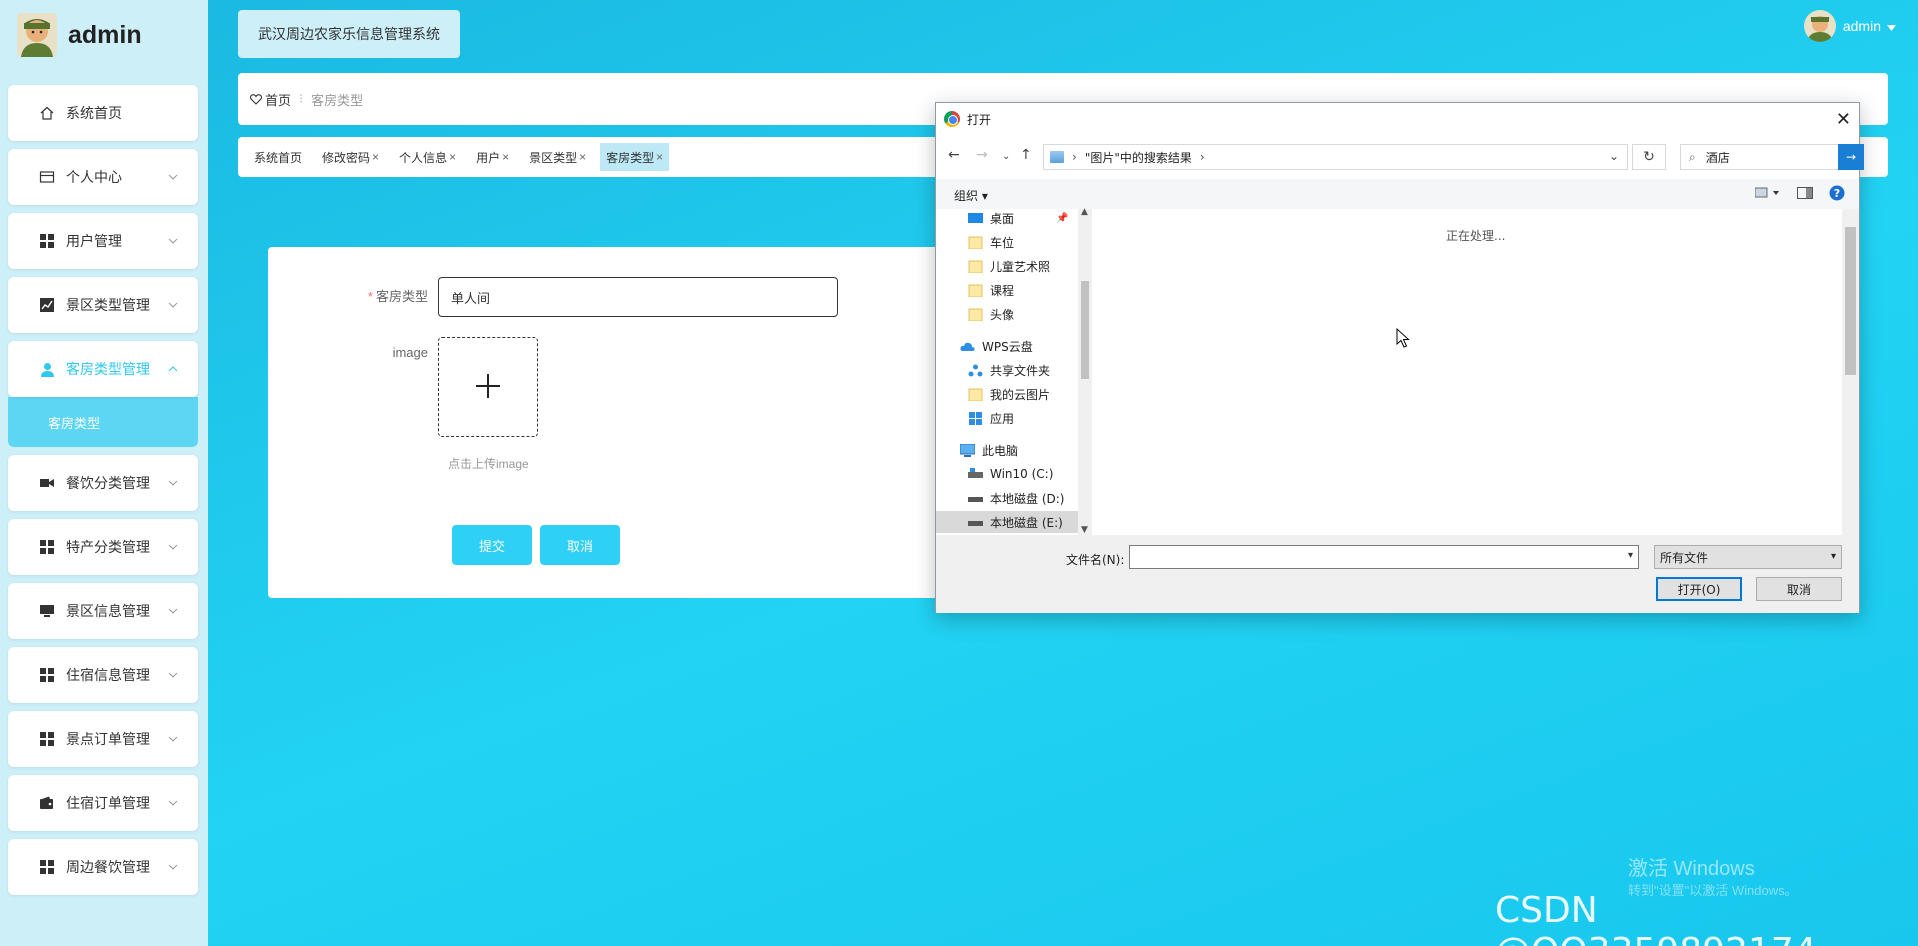 The image size is (1918, 946). Describe the element at coordinates (1843, 119) in the screenshot. I see `dialog-close-icon: ✕` at that location.